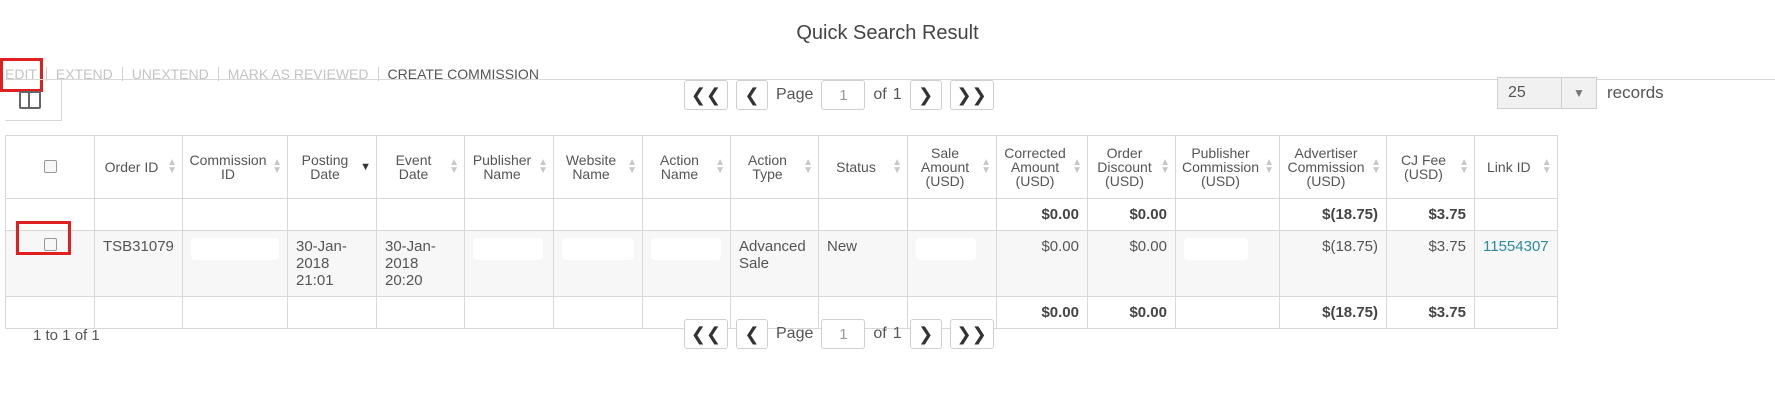  I want to click on col-publisher-name: Publisher Name ▲ ▼, so click(509, 167).